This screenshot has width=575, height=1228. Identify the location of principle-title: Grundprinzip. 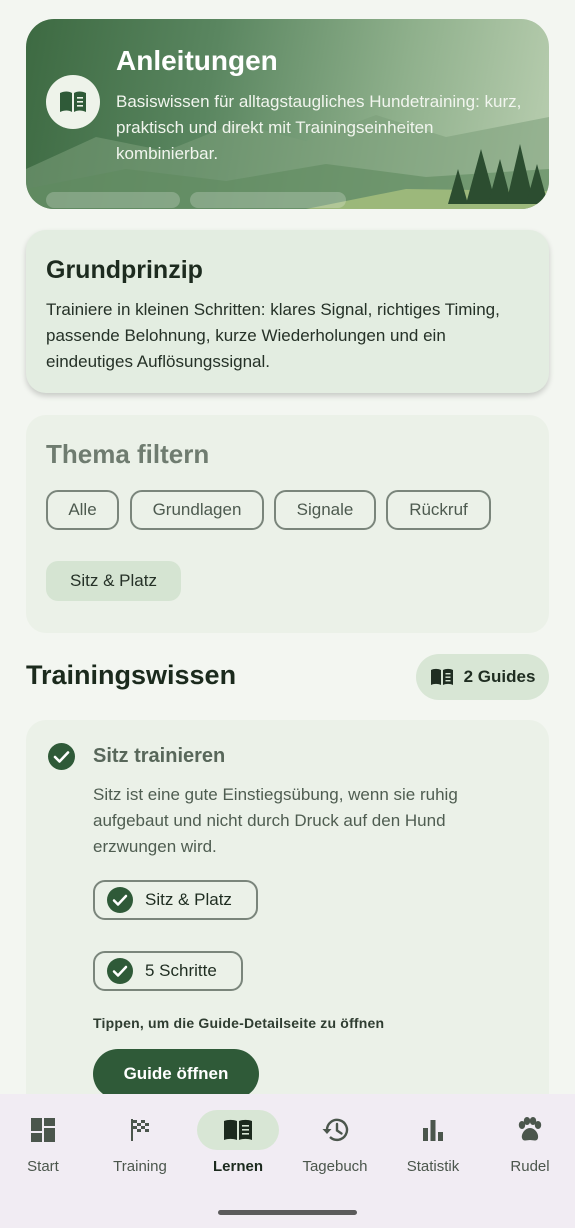
(124, 270).